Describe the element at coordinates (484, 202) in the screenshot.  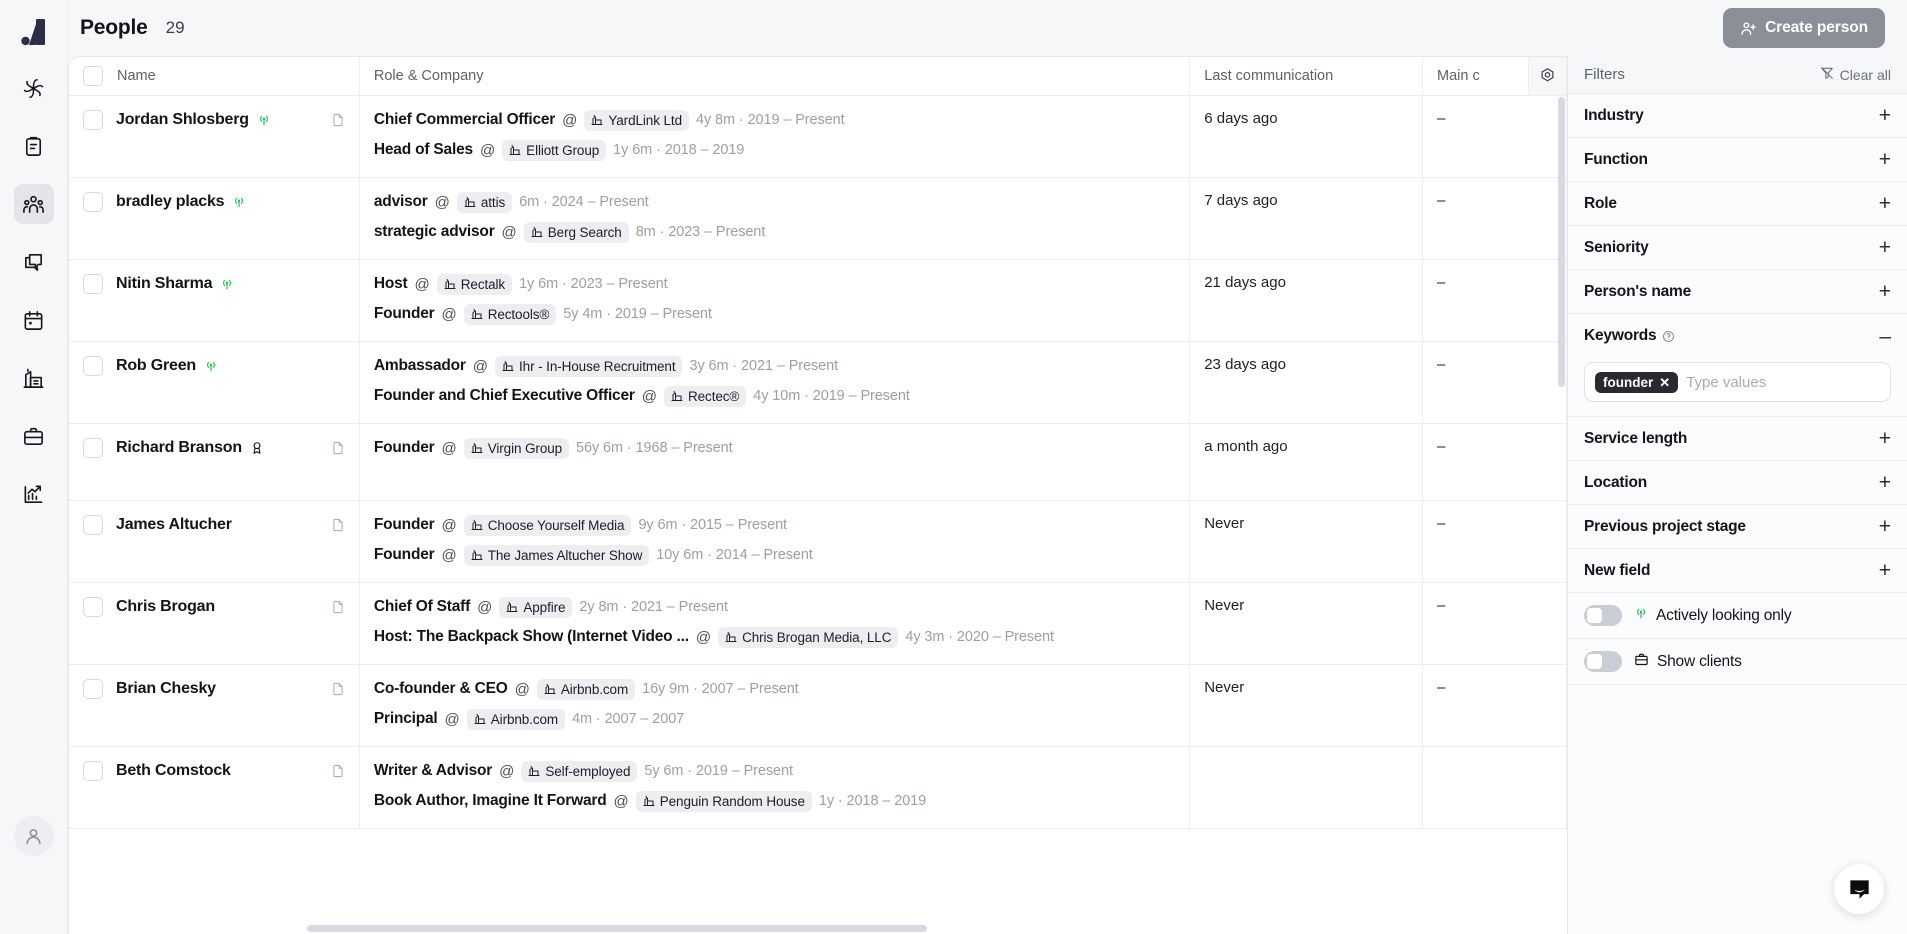
I see `company-chip: attis` at that location.